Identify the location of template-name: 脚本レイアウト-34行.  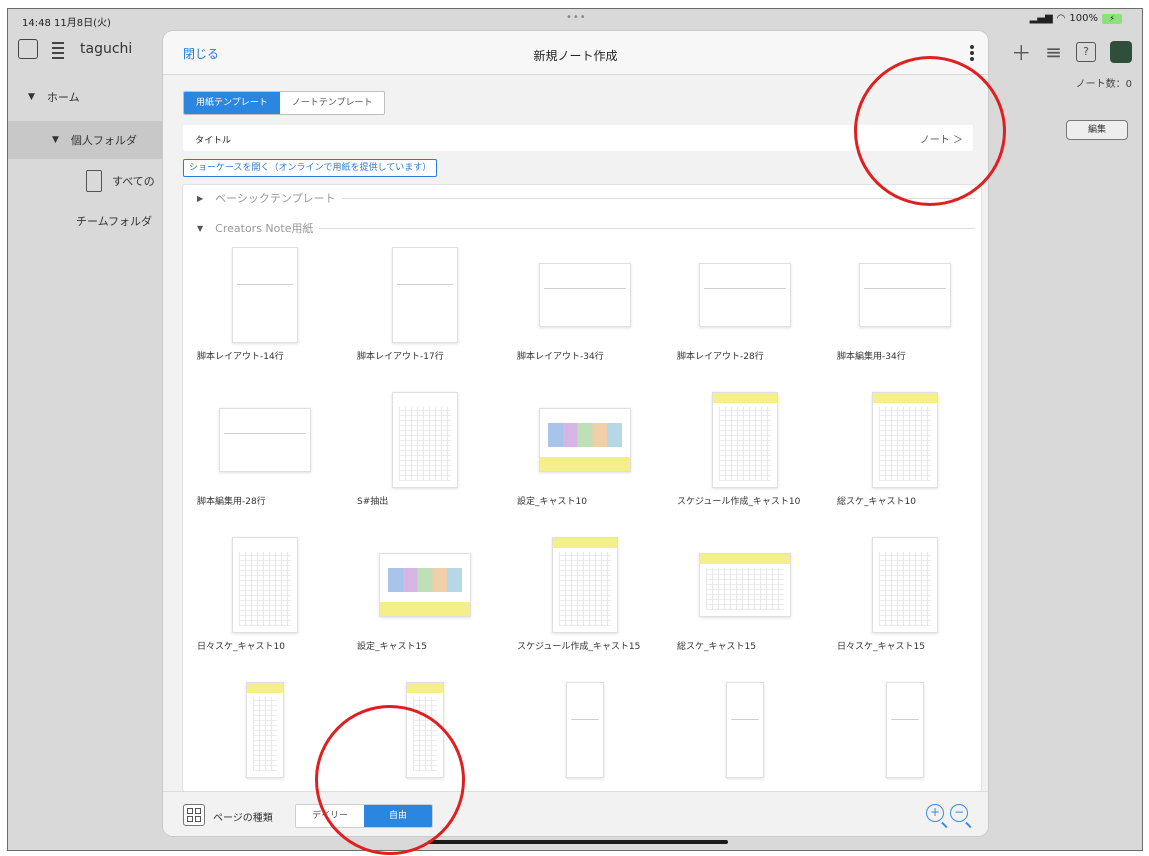
(560, 357).